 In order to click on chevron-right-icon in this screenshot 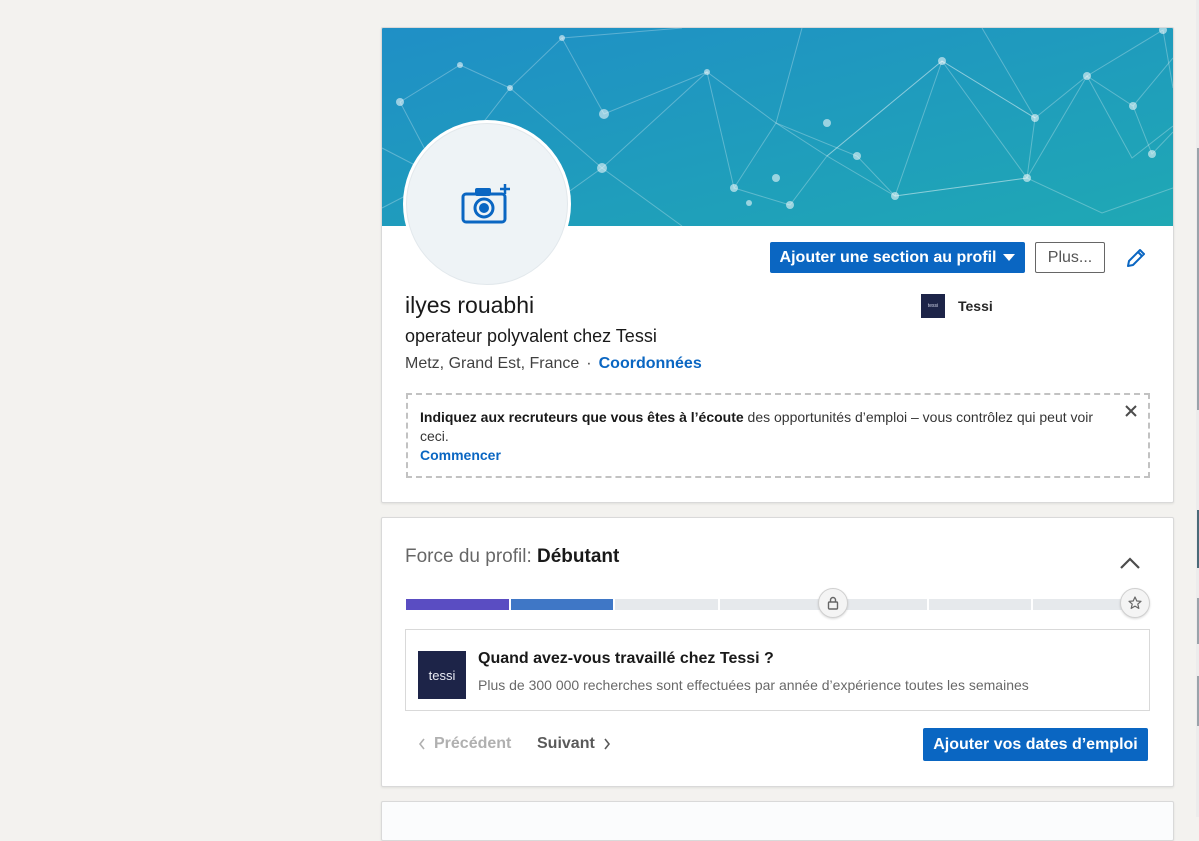, I will do `click(607, 744)`.